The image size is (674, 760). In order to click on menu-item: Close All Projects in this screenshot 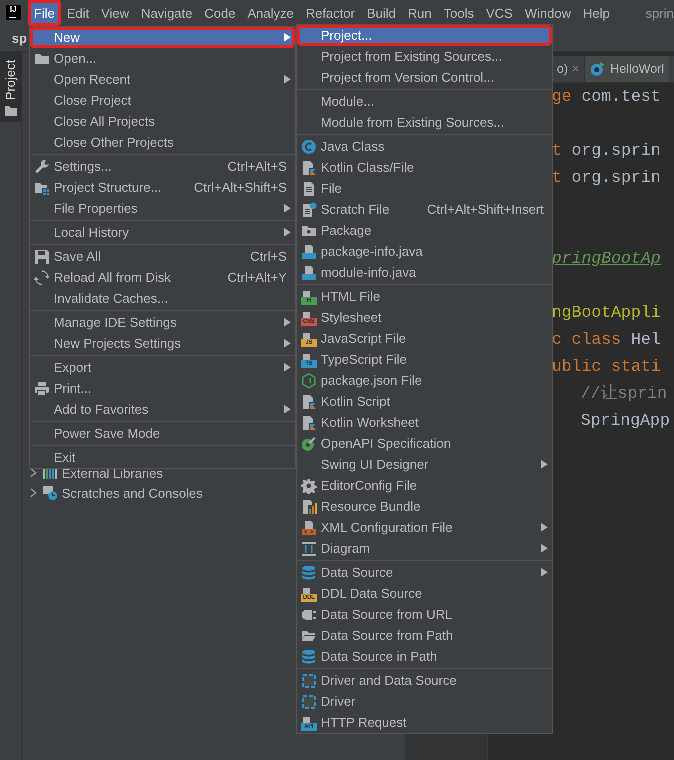, I will do `click(162, 121)`.